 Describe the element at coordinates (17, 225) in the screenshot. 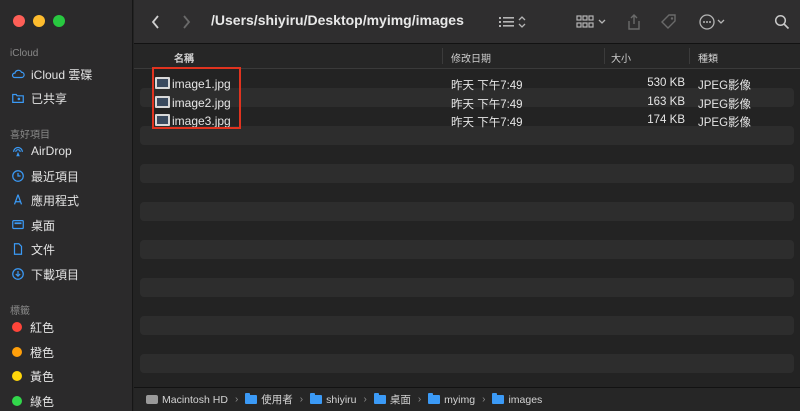

I see `desktop-icon` at that location.